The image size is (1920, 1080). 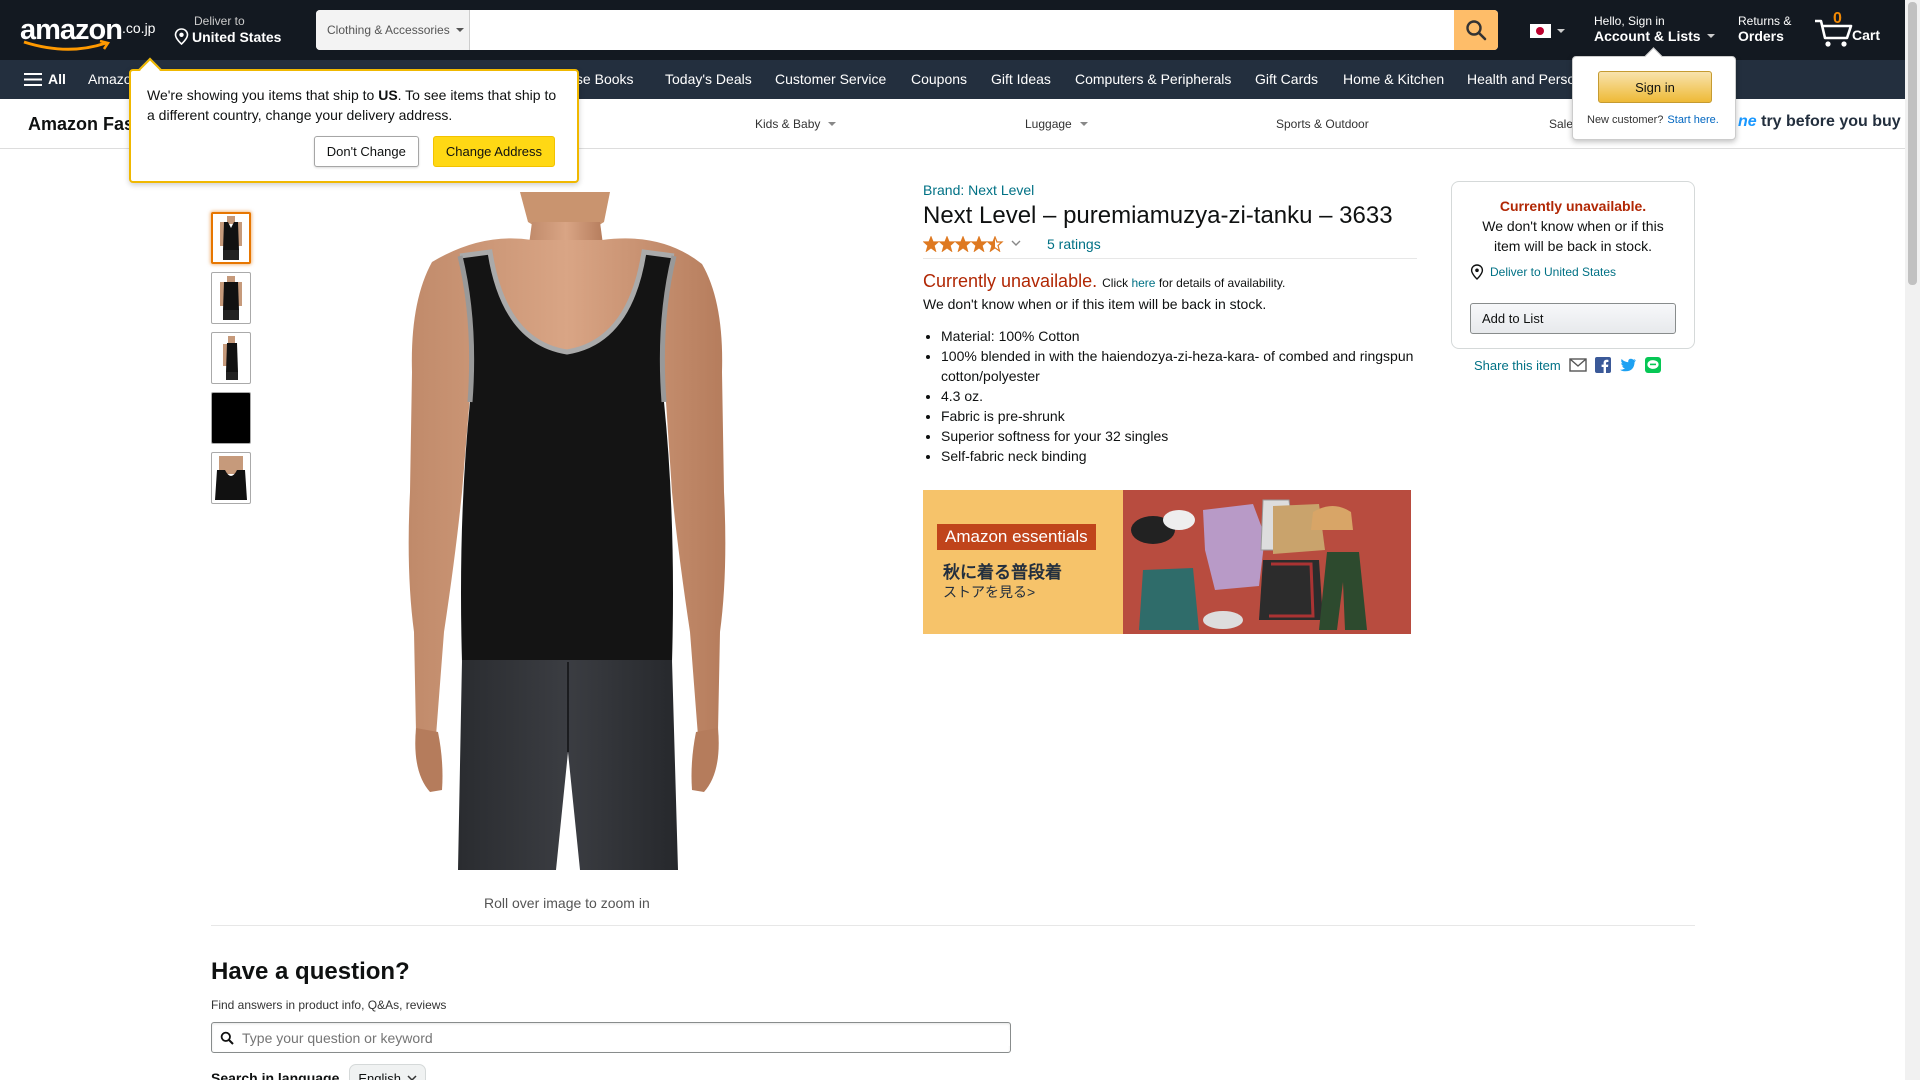 What do you see at coordinates (493, 151) in the screenshot?
I see `change-address-button: Change Address` at bounding box center [493, 151].